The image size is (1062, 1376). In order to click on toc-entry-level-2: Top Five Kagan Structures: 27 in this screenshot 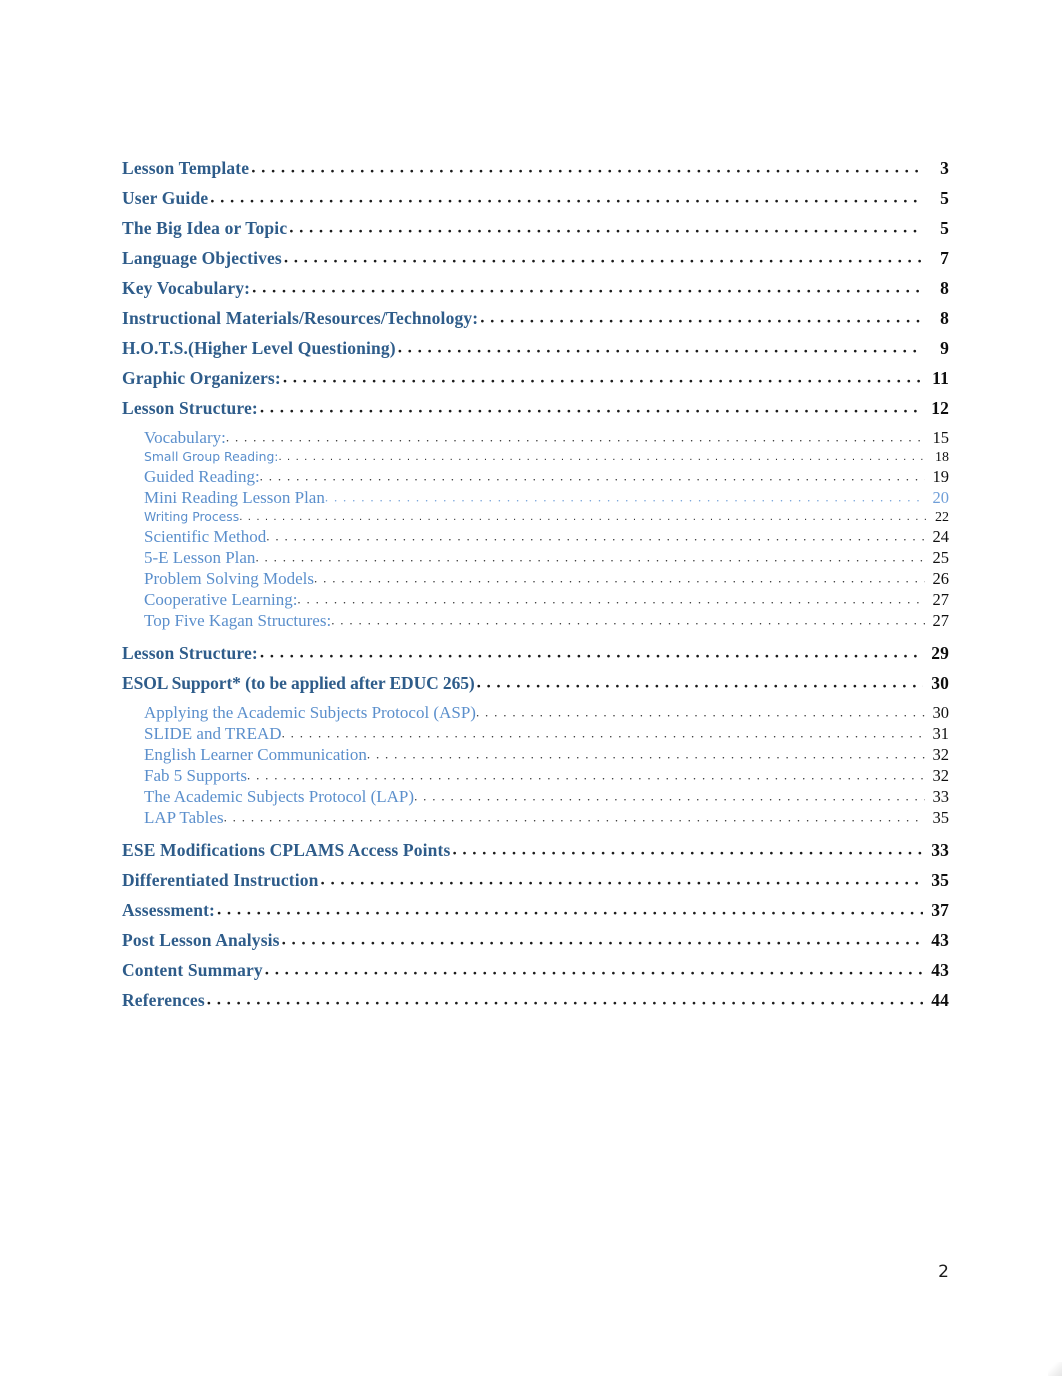, I will do `click(535, 621)`.